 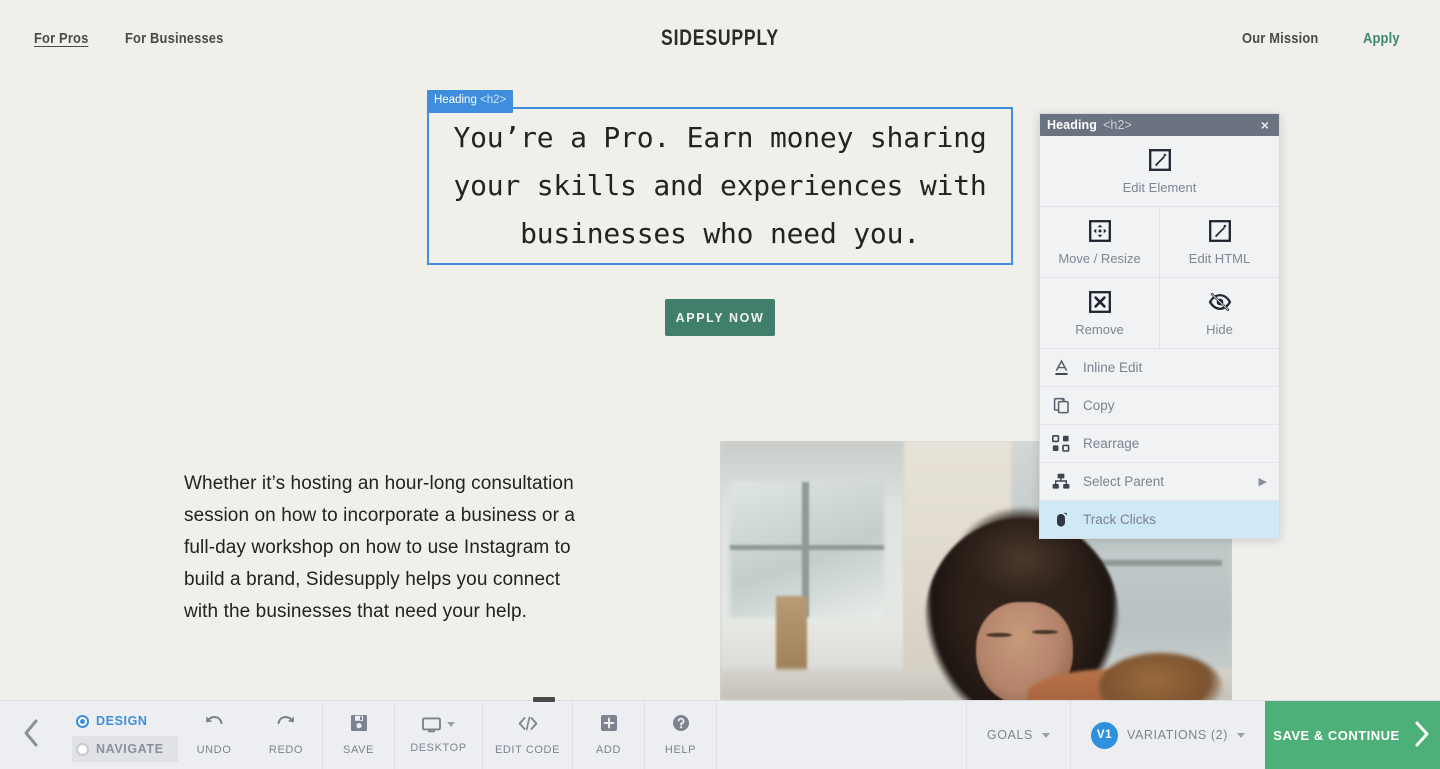 What do you see at coordinates (214, 724) in the screenshot?
I see `undo-arrow-icon` at bounding box center [214, 724].